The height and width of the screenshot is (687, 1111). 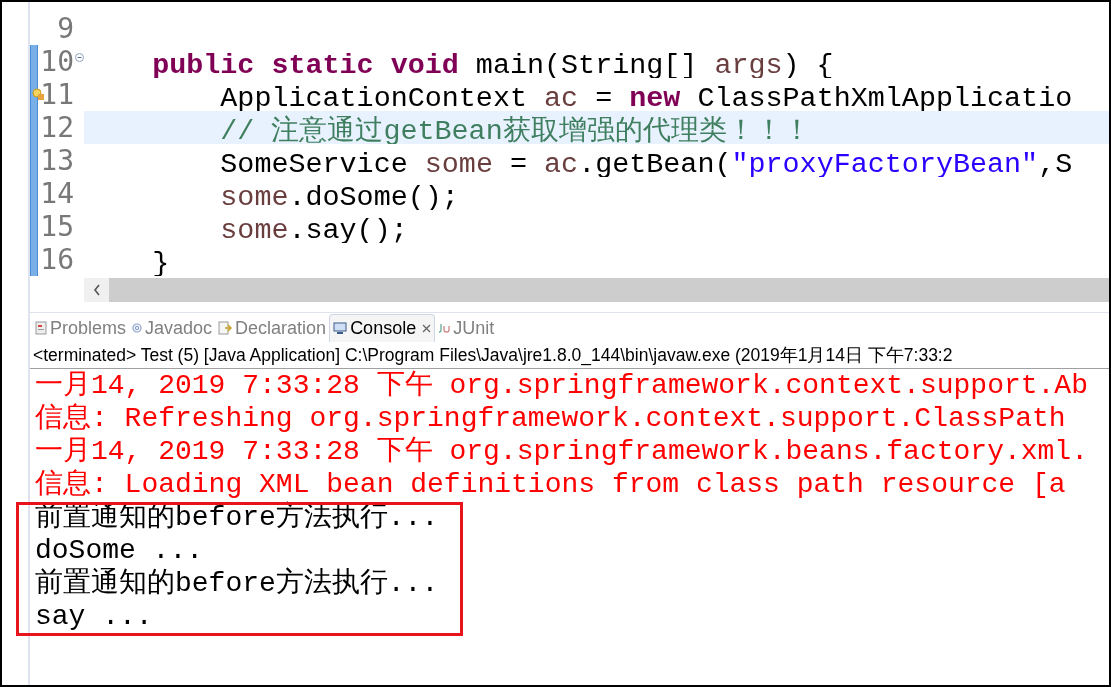 What do you see at coordinates (57, 61) in the screenshot?
I see `line-number: 10` at bounding box center [57, 61].